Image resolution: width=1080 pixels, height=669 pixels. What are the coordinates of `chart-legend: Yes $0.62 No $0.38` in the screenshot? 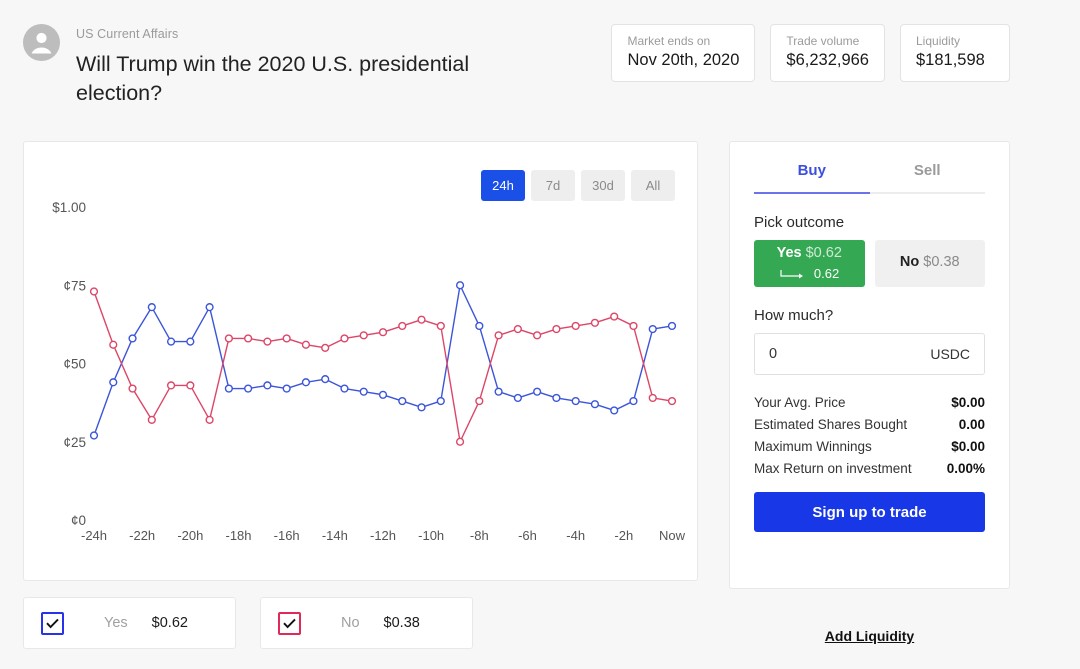 It's located at (248, 623).